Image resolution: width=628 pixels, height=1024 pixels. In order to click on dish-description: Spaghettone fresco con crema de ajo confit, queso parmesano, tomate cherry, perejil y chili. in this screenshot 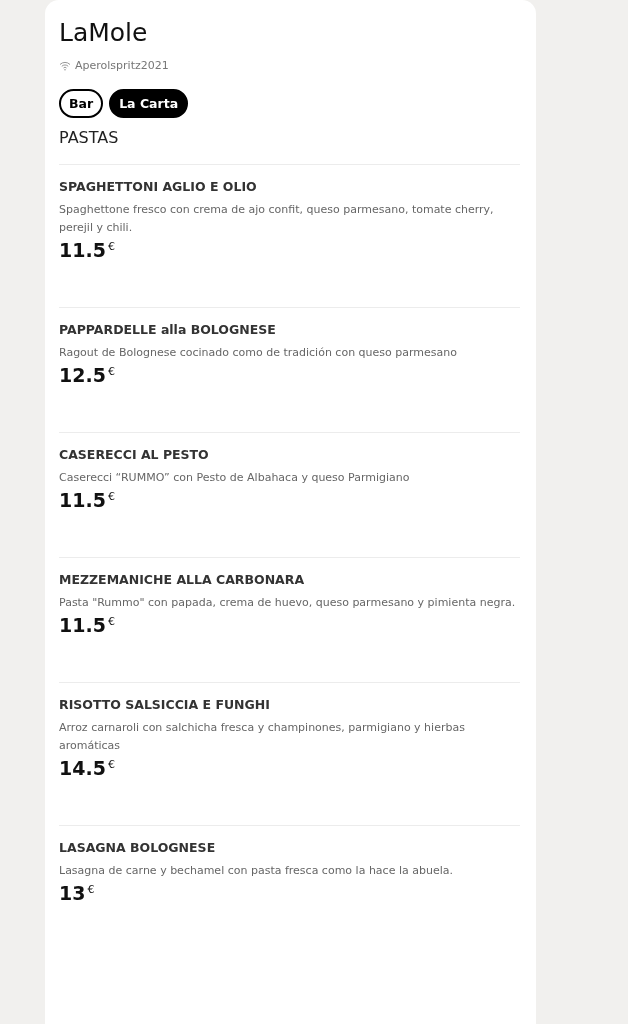, I will do `click(277, 219)`.